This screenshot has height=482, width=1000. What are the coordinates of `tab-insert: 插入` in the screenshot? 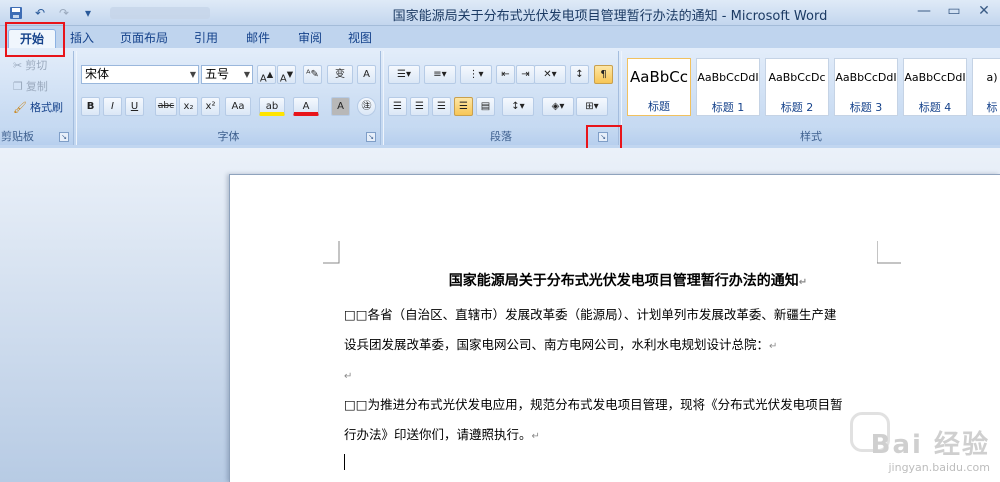 It's located at (82, 38).